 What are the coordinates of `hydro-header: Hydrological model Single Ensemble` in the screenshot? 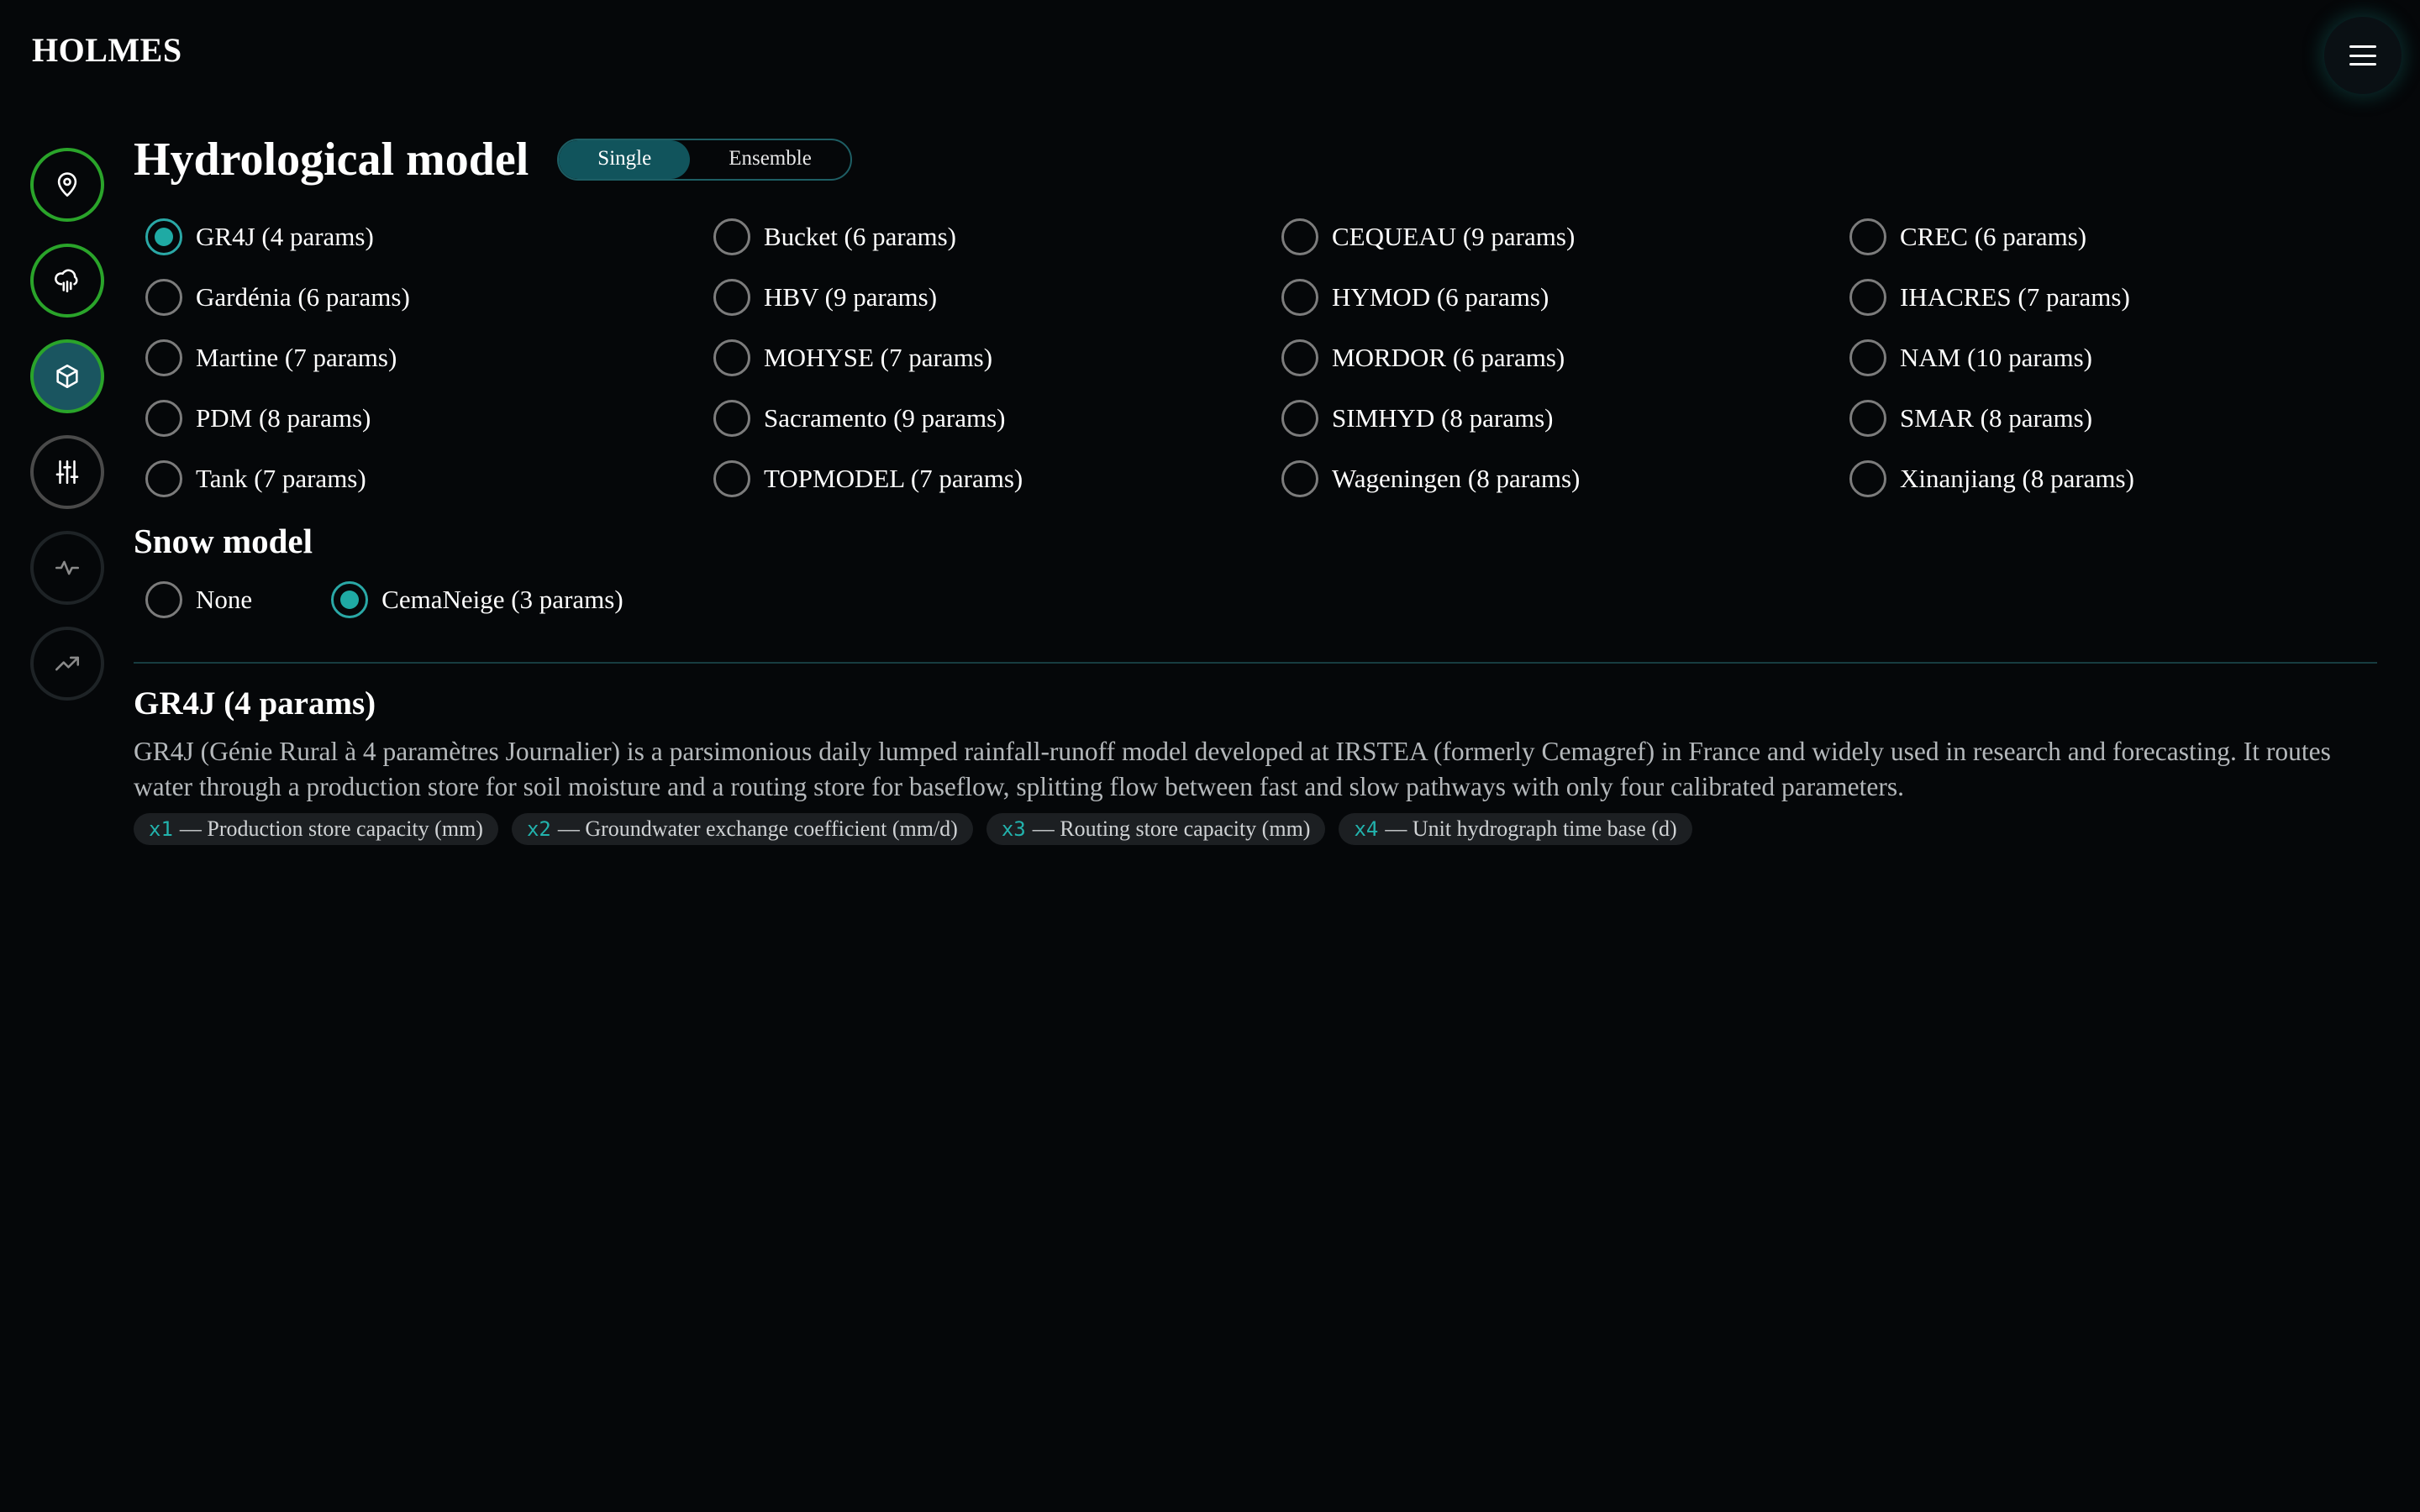 It's located at (1255, 159).